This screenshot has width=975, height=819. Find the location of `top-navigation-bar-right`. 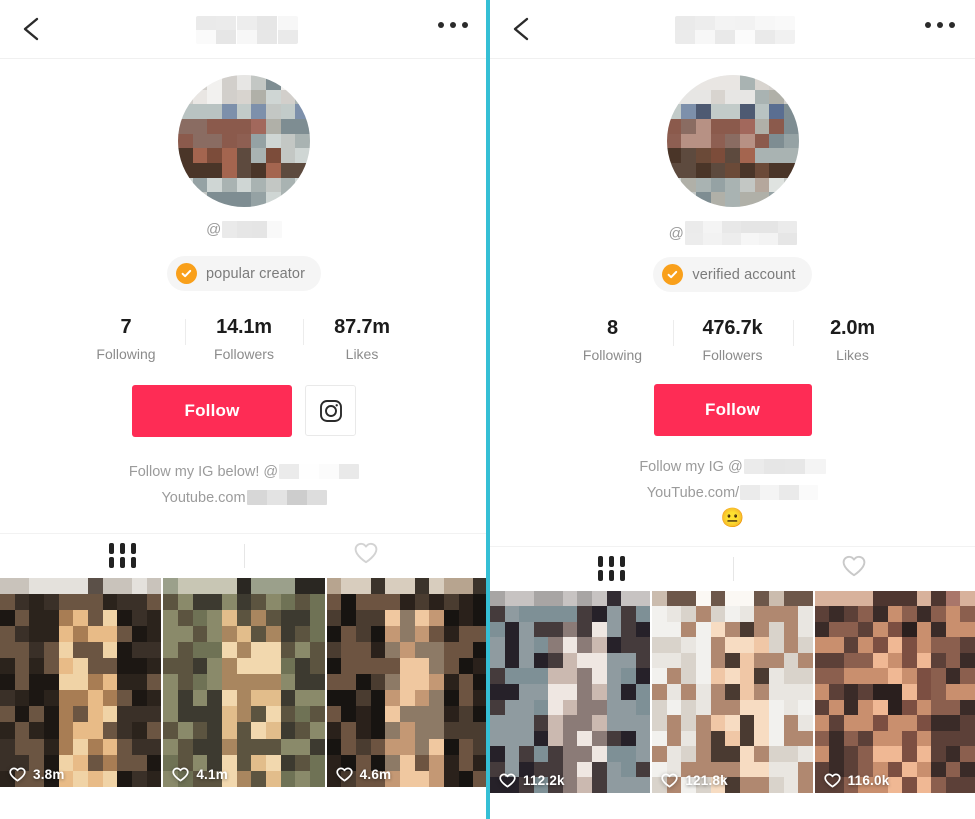

top-navigation-bar-right is located at coordinates (732, 29).